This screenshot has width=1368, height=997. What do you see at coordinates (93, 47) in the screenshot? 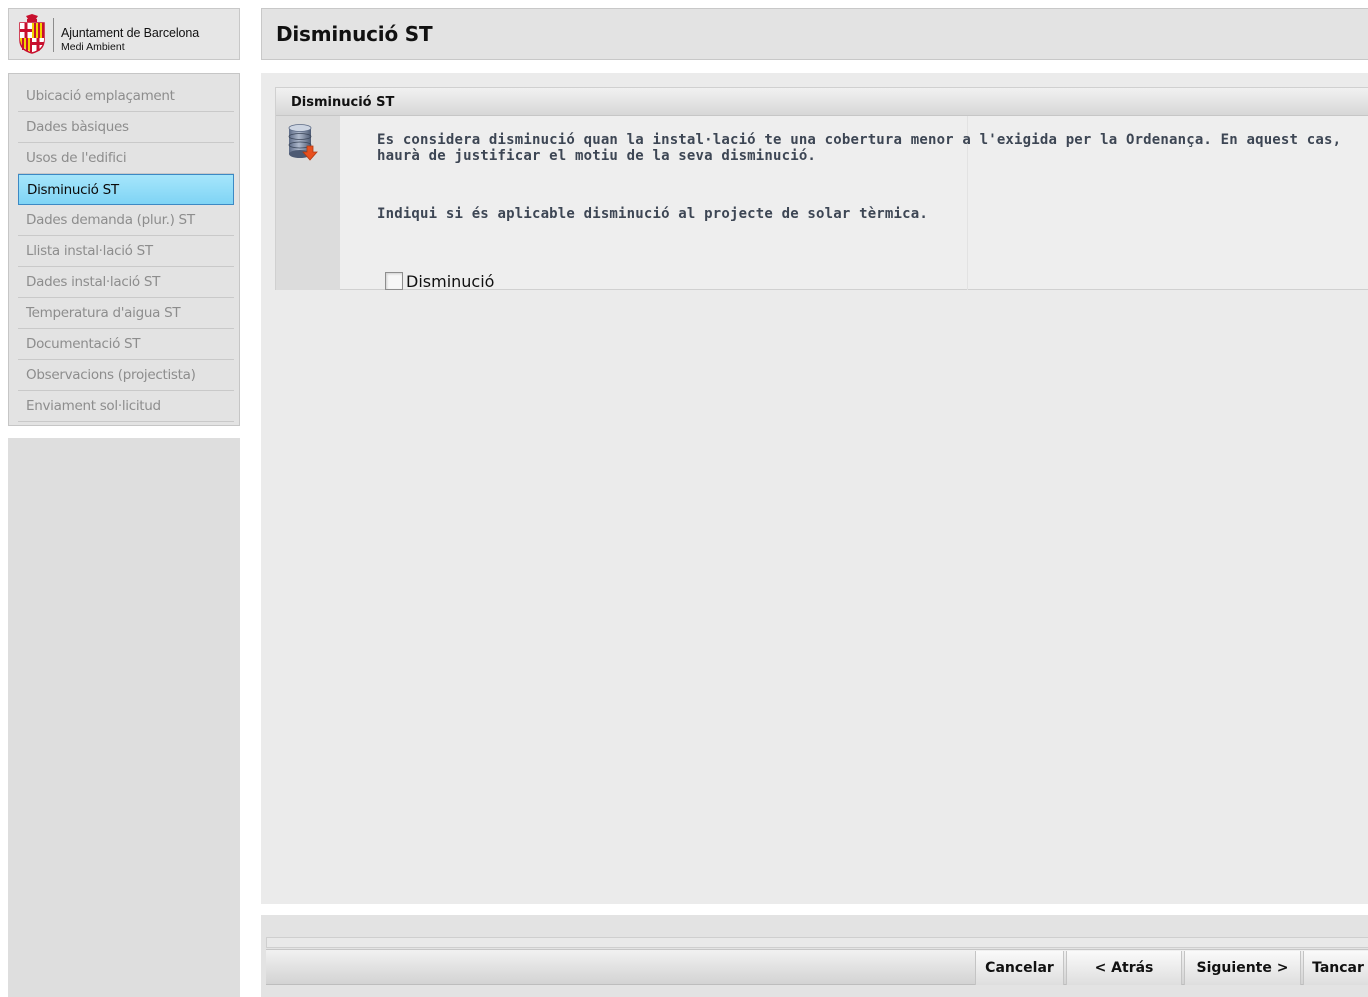
I see `brand-department: Medi Ambient` at bounding box center [93, 47].